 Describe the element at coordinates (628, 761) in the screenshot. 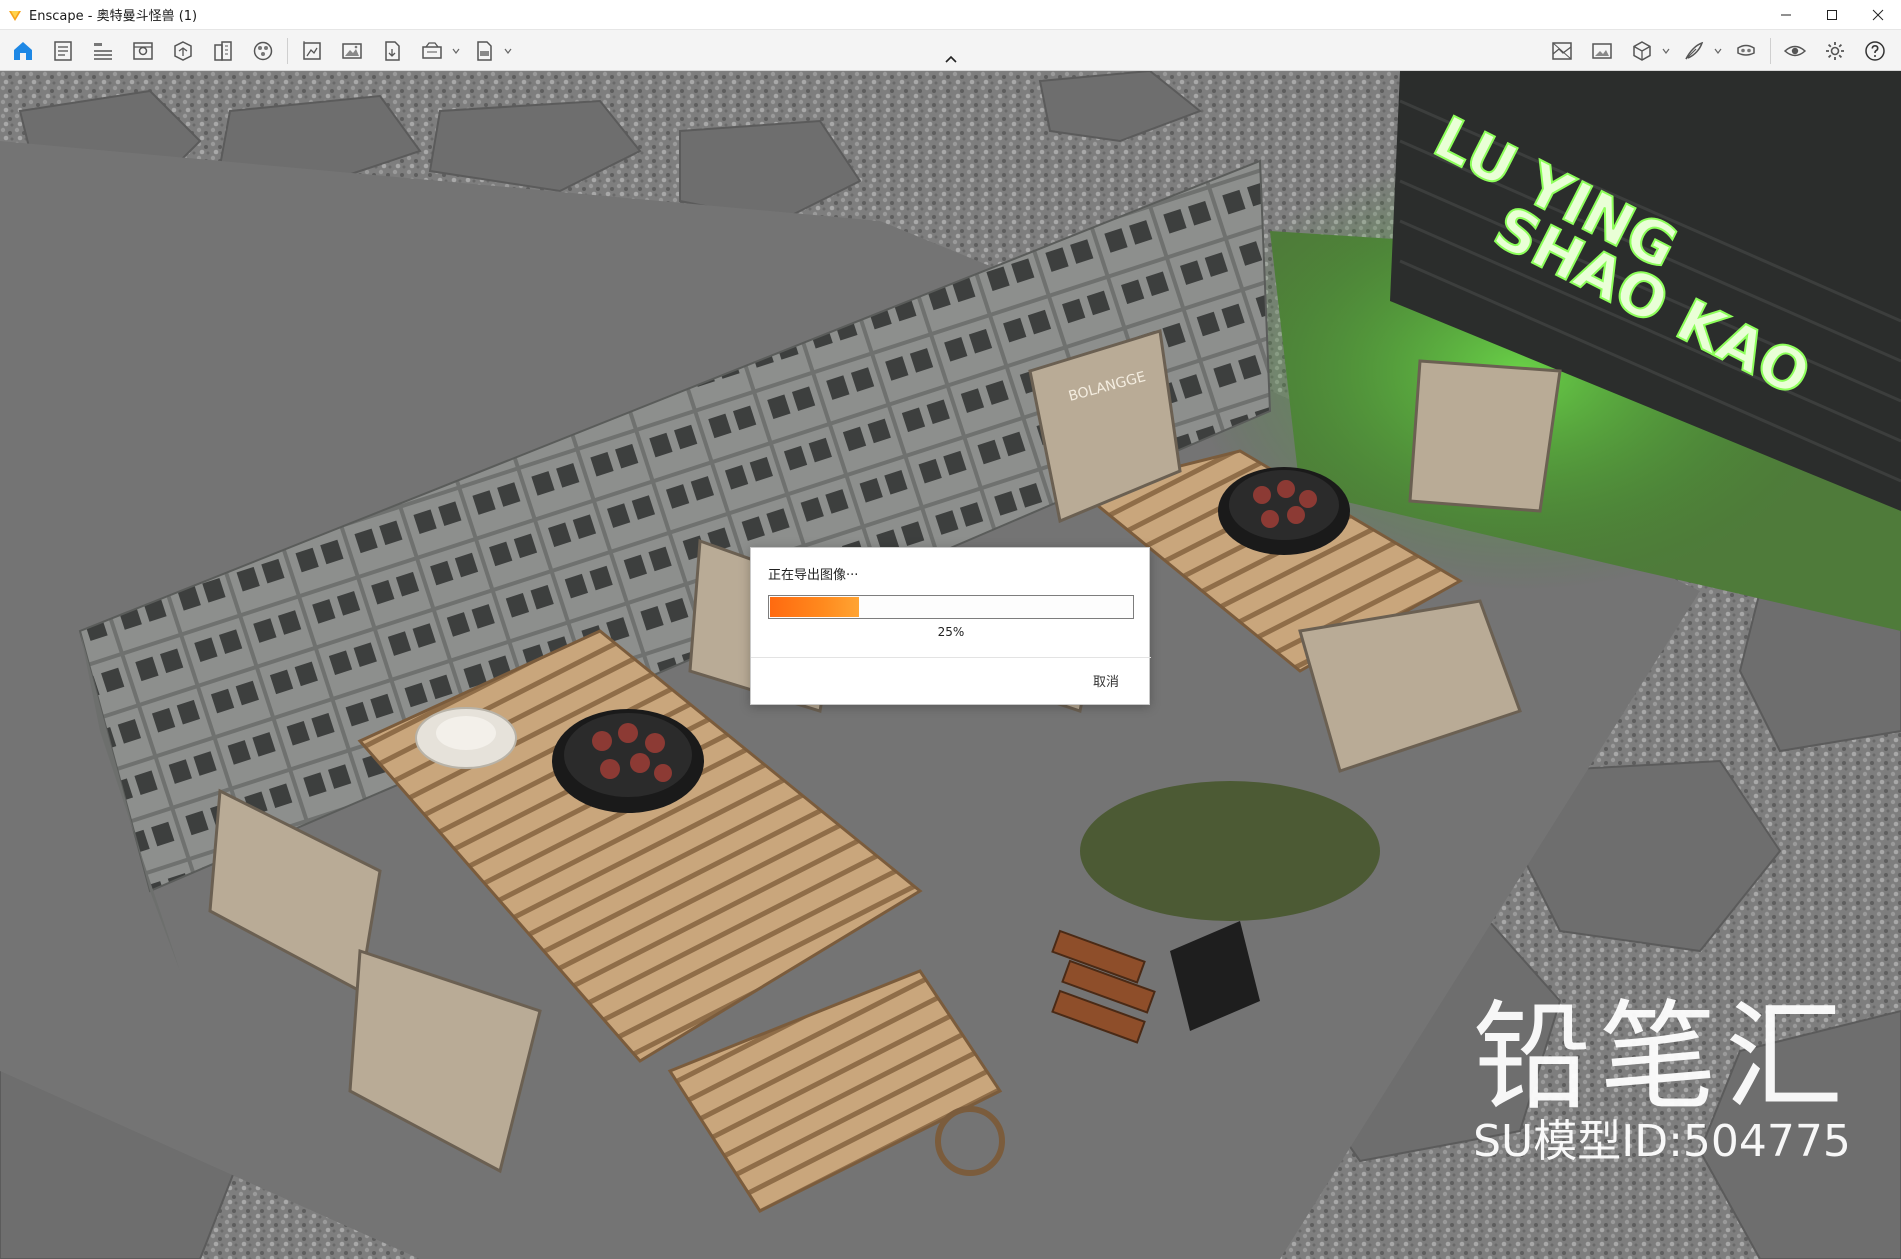

I see `front-grill` at that location.